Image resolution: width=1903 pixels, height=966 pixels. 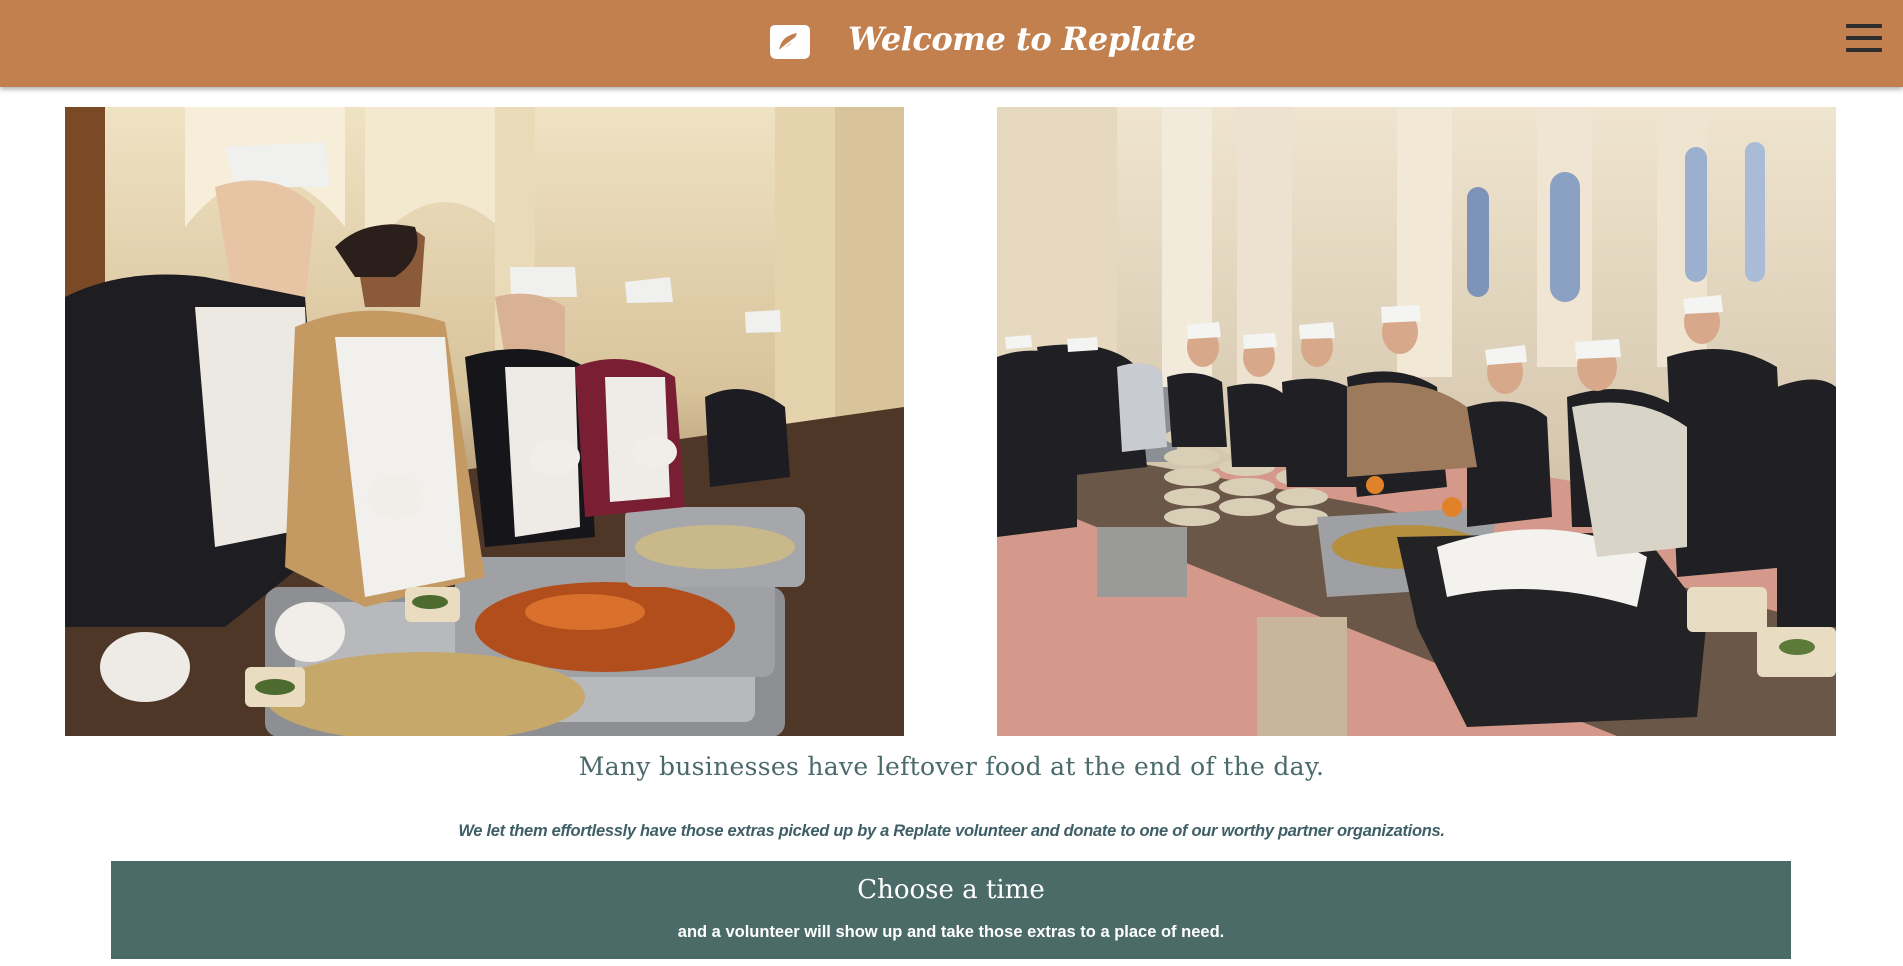 What do you see at coordinates (951, 890) in the screenshot?
I see `cta-title: Choose a time` at bounding box center [951, 890].